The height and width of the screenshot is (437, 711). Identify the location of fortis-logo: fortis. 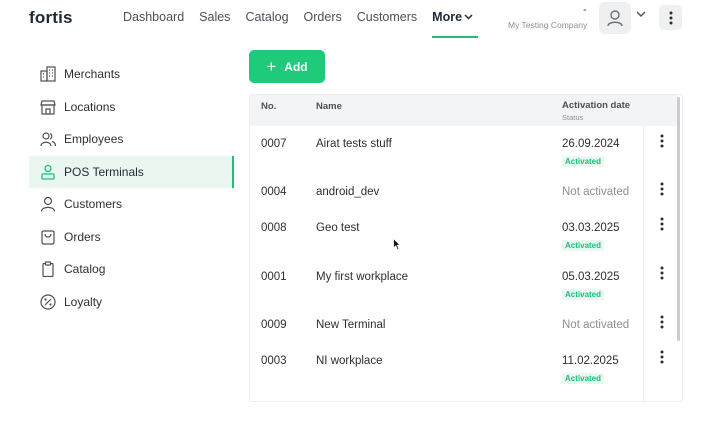
(51, 18).